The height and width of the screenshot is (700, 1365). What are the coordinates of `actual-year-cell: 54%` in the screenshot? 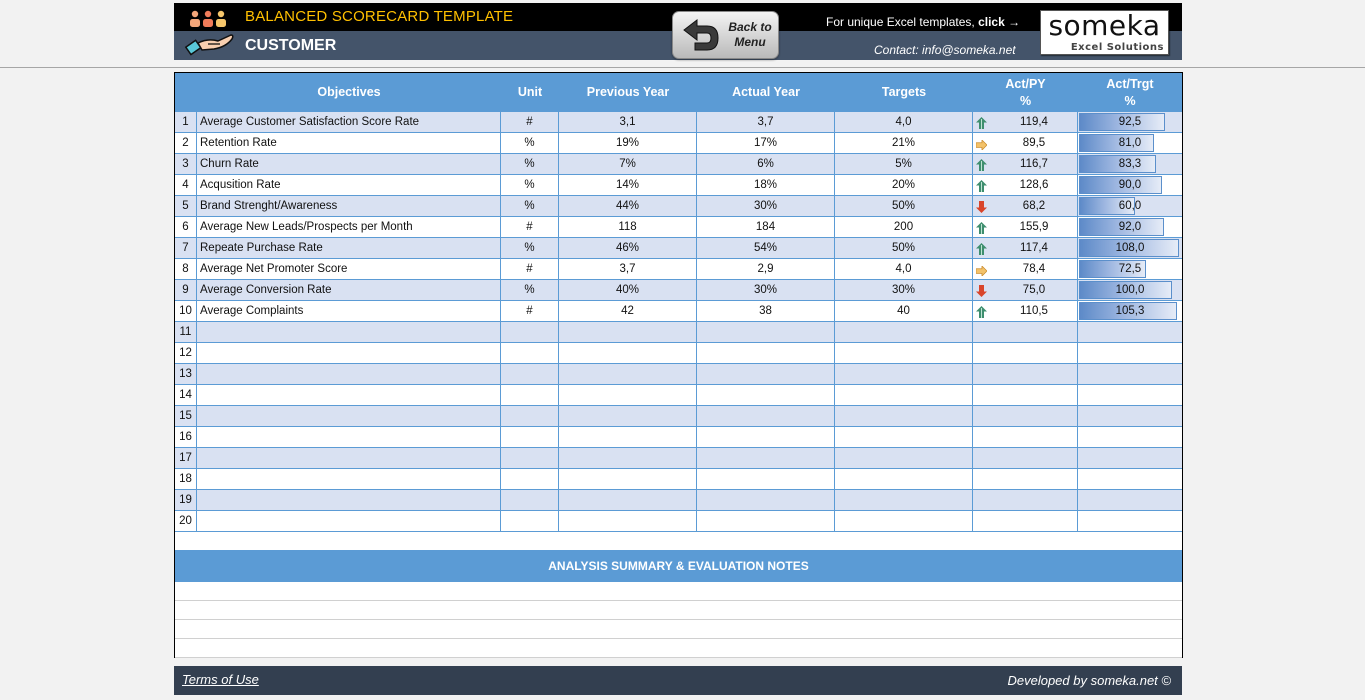 It's located at (766, 248).